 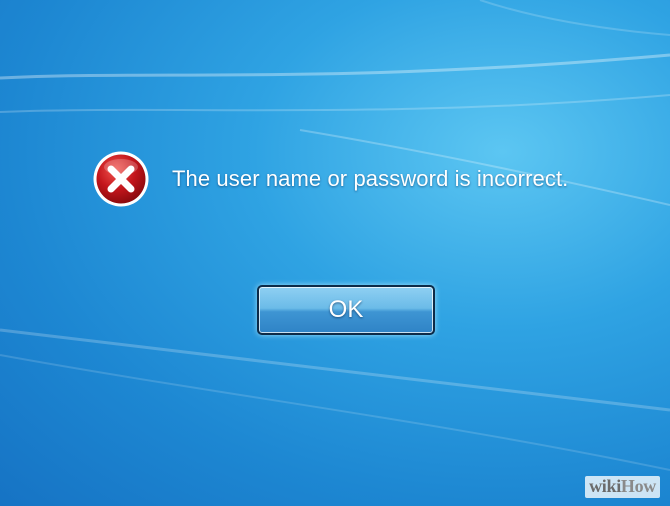 I want to click on wikihow-watermark: wikiHow, so click(x=622, y=487).